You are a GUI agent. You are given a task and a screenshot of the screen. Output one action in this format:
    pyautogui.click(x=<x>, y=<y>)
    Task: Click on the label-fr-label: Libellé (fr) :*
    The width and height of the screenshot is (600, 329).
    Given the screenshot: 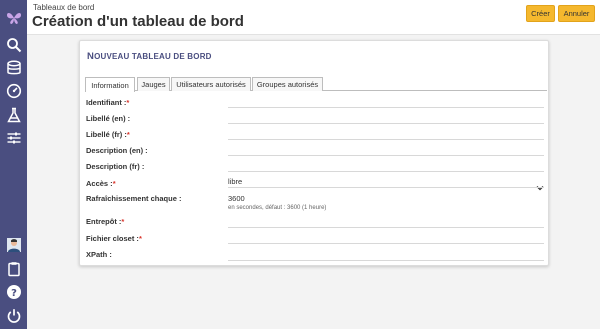 What is the action you would take?
    pyautogui.click(x=108, y=134)
    